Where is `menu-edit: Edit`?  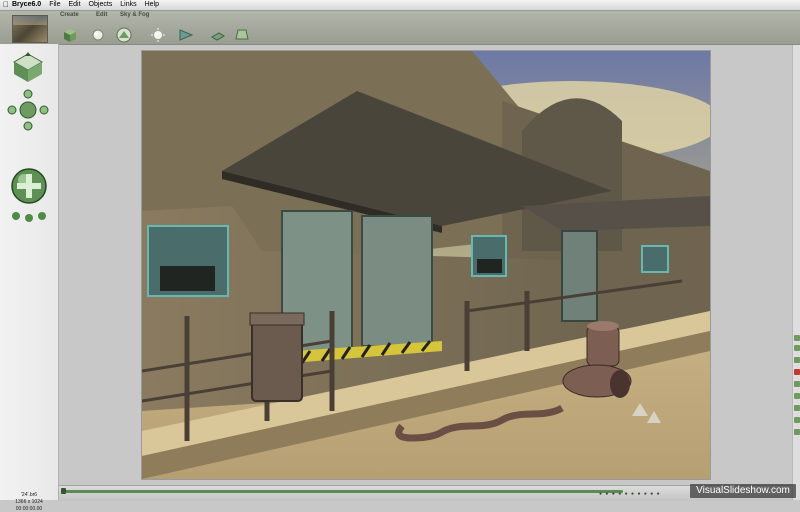 menu-edit: Edit is located at coordinates (74, 5).